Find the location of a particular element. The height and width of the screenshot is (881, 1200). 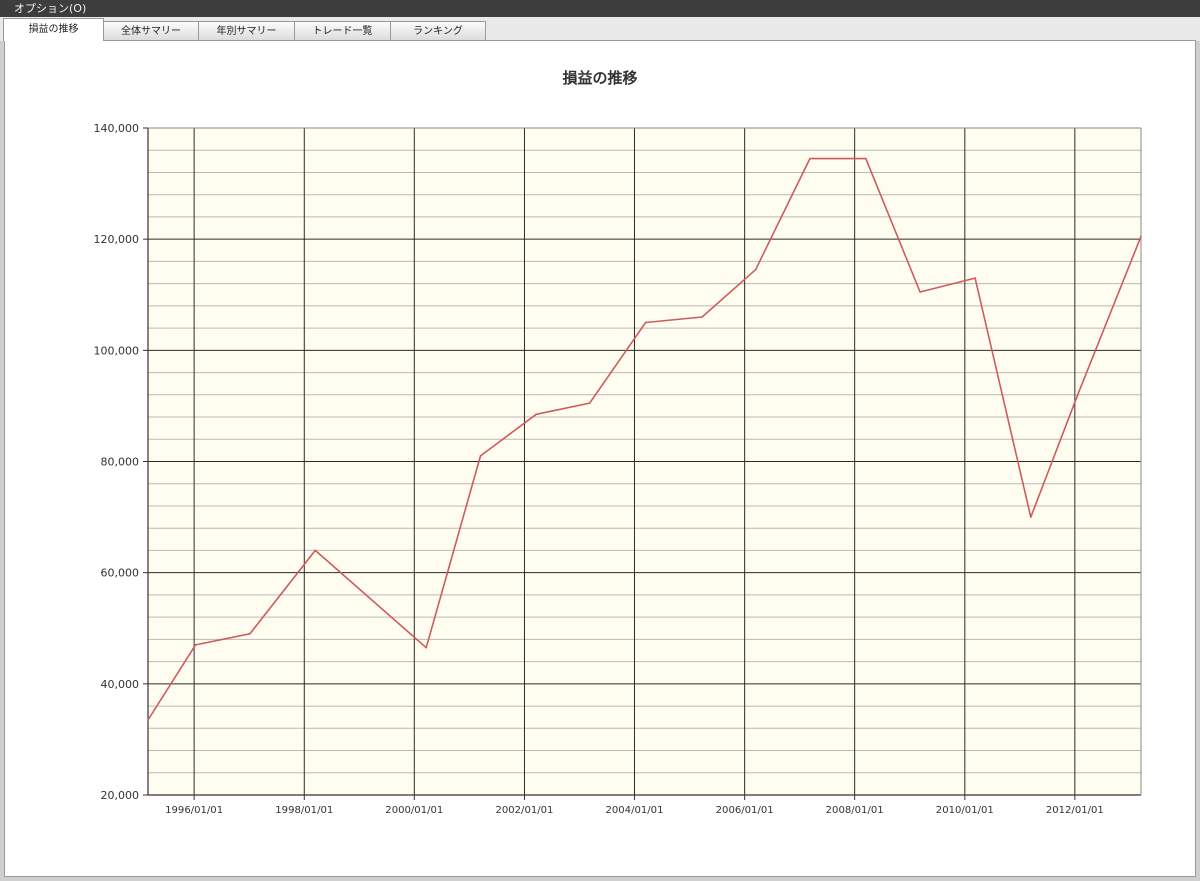

x-tick-label: 2008/01/01 is located at coordinates (855, 810).